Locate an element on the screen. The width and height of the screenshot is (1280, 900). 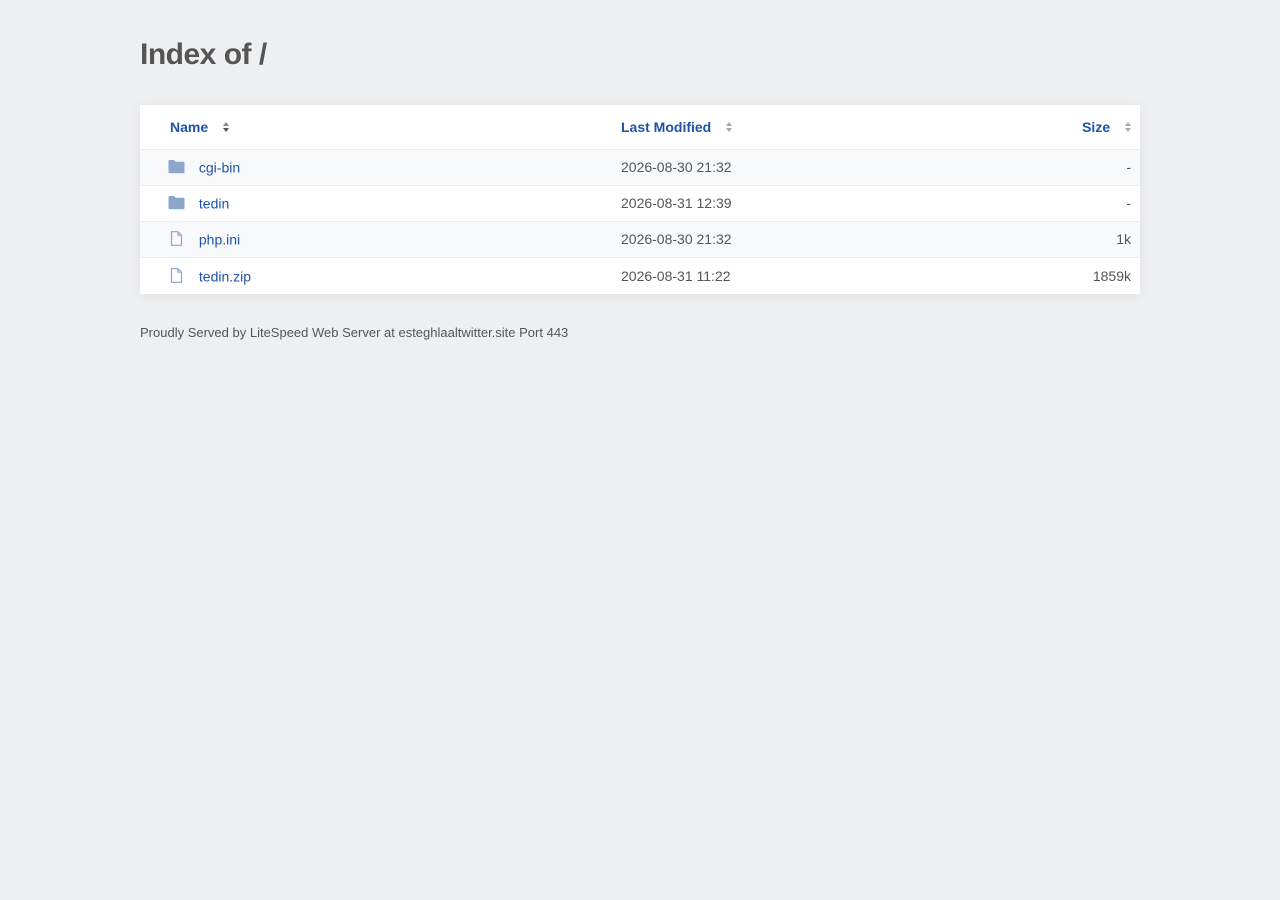
cell-size: 1859k is located at coordinates (1111, 275).